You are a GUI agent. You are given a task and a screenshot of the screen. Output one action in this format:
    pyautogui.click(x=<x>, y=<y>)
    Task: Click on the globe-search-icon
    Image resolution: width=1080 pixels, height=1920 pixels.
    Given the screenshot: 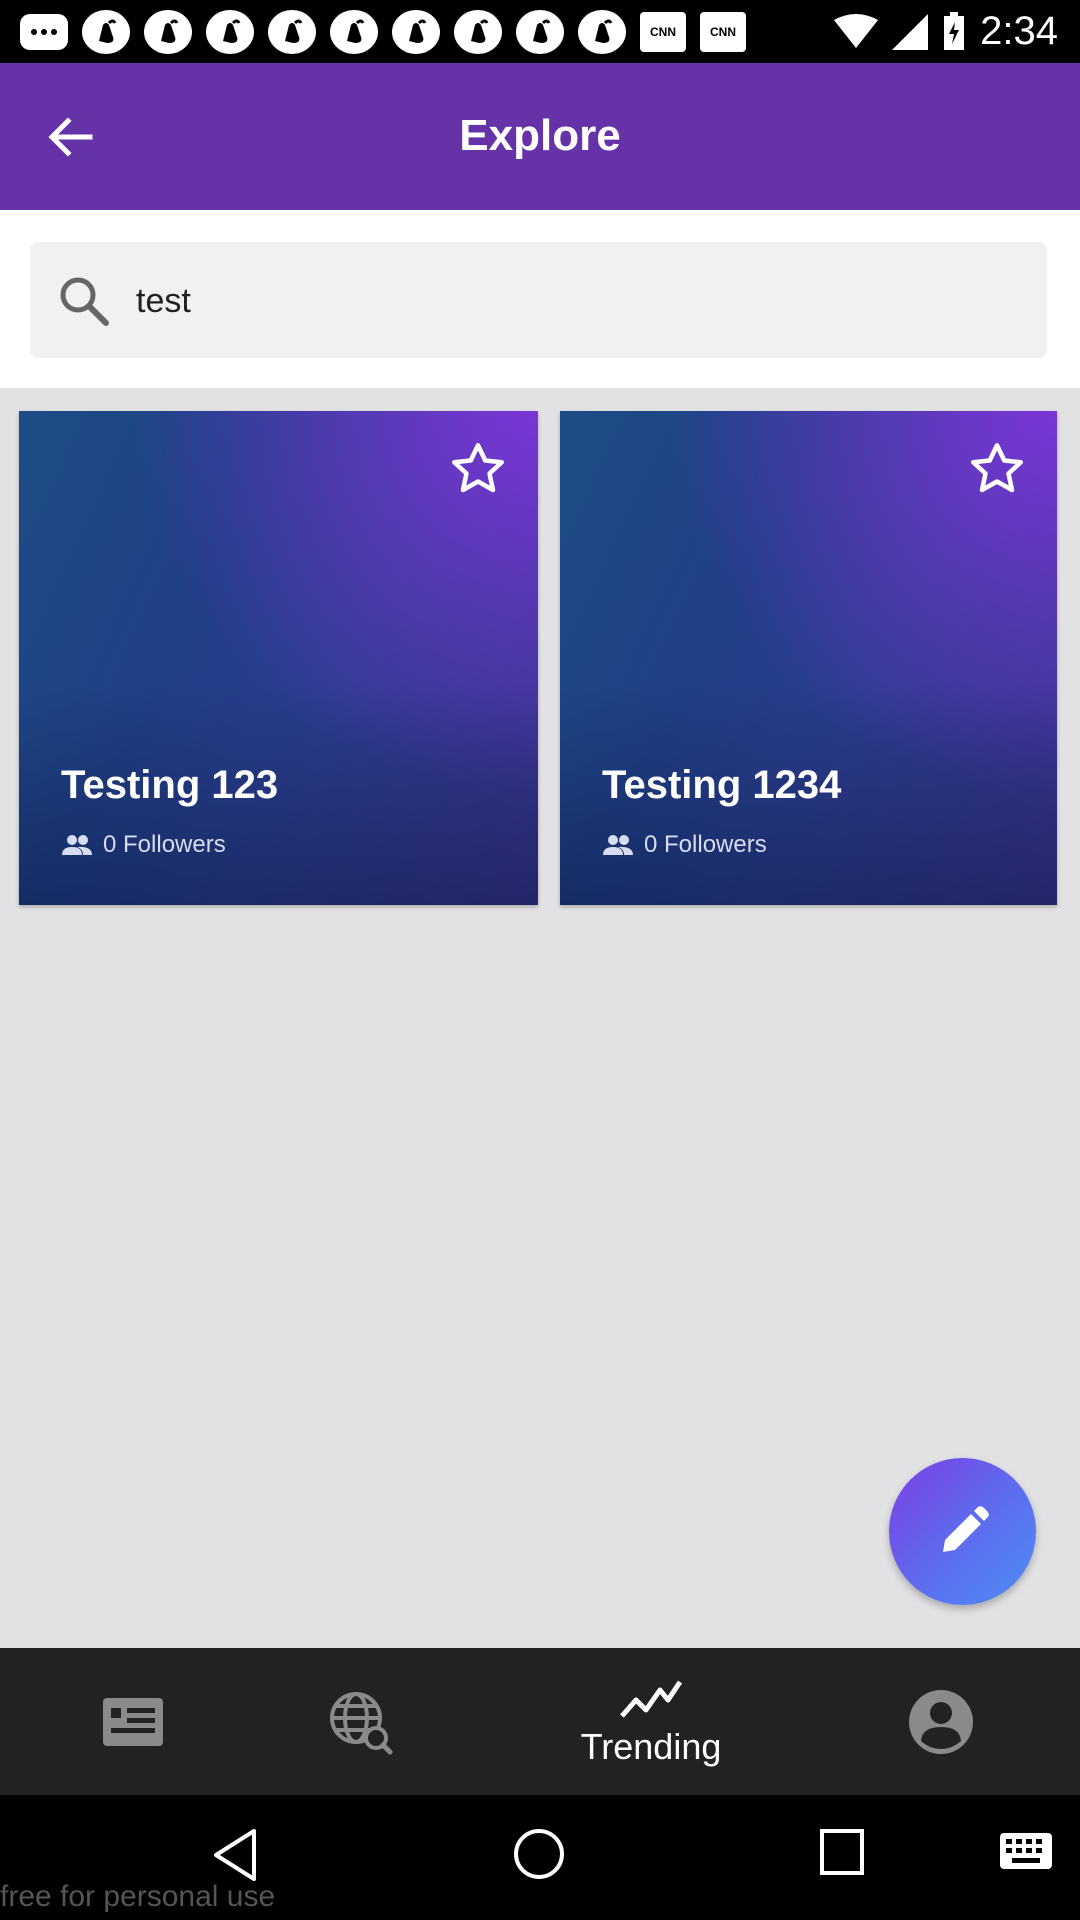 What is the action you would take?
    pyautogui.click(x=361, y=1722)
    